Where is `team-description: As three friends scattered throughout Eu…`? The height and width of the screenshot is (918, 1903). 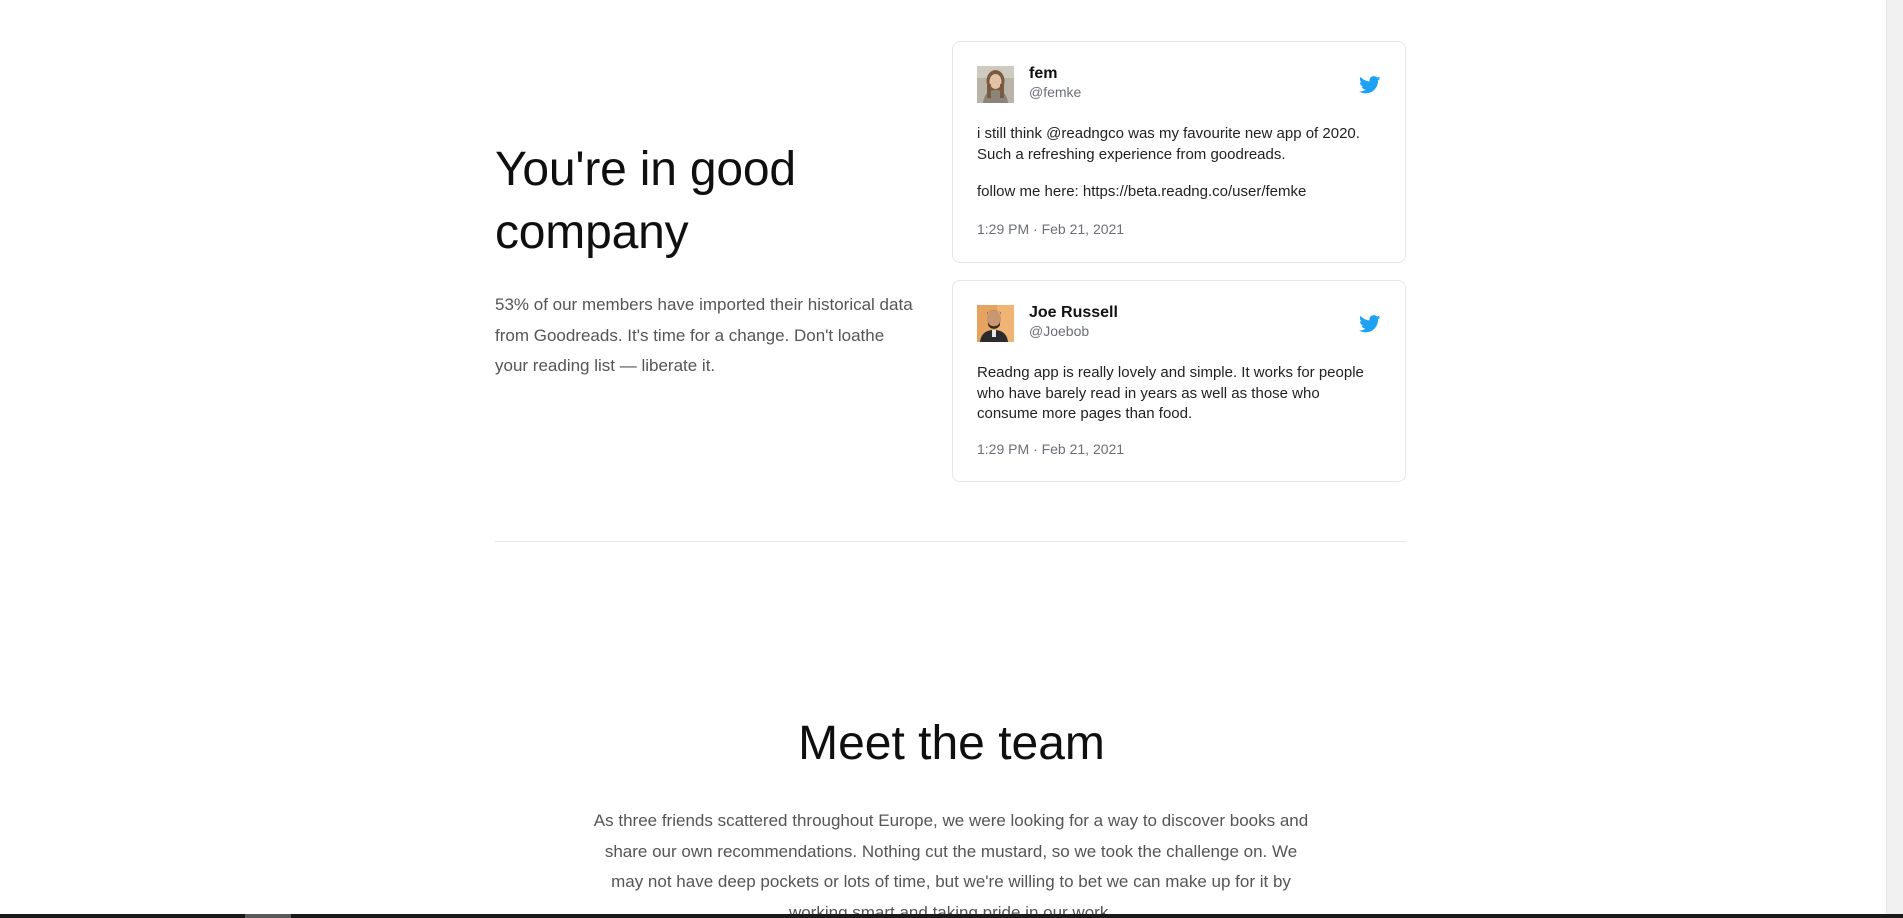 team-description: As three friends scattered throughout Eu… is located at coordinates (951, 864).